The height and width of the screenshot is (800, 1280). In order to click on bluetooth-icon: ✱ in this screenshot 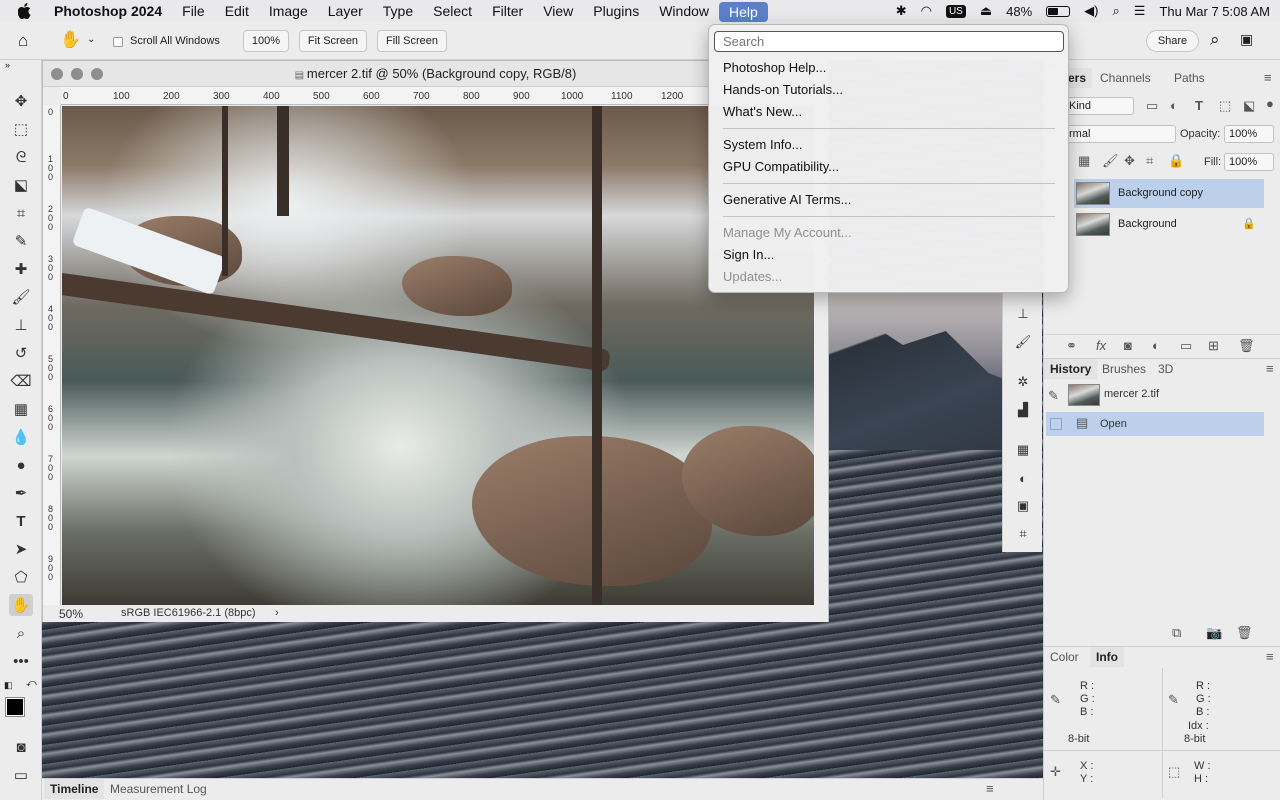, I will do `click(901, 11)`.